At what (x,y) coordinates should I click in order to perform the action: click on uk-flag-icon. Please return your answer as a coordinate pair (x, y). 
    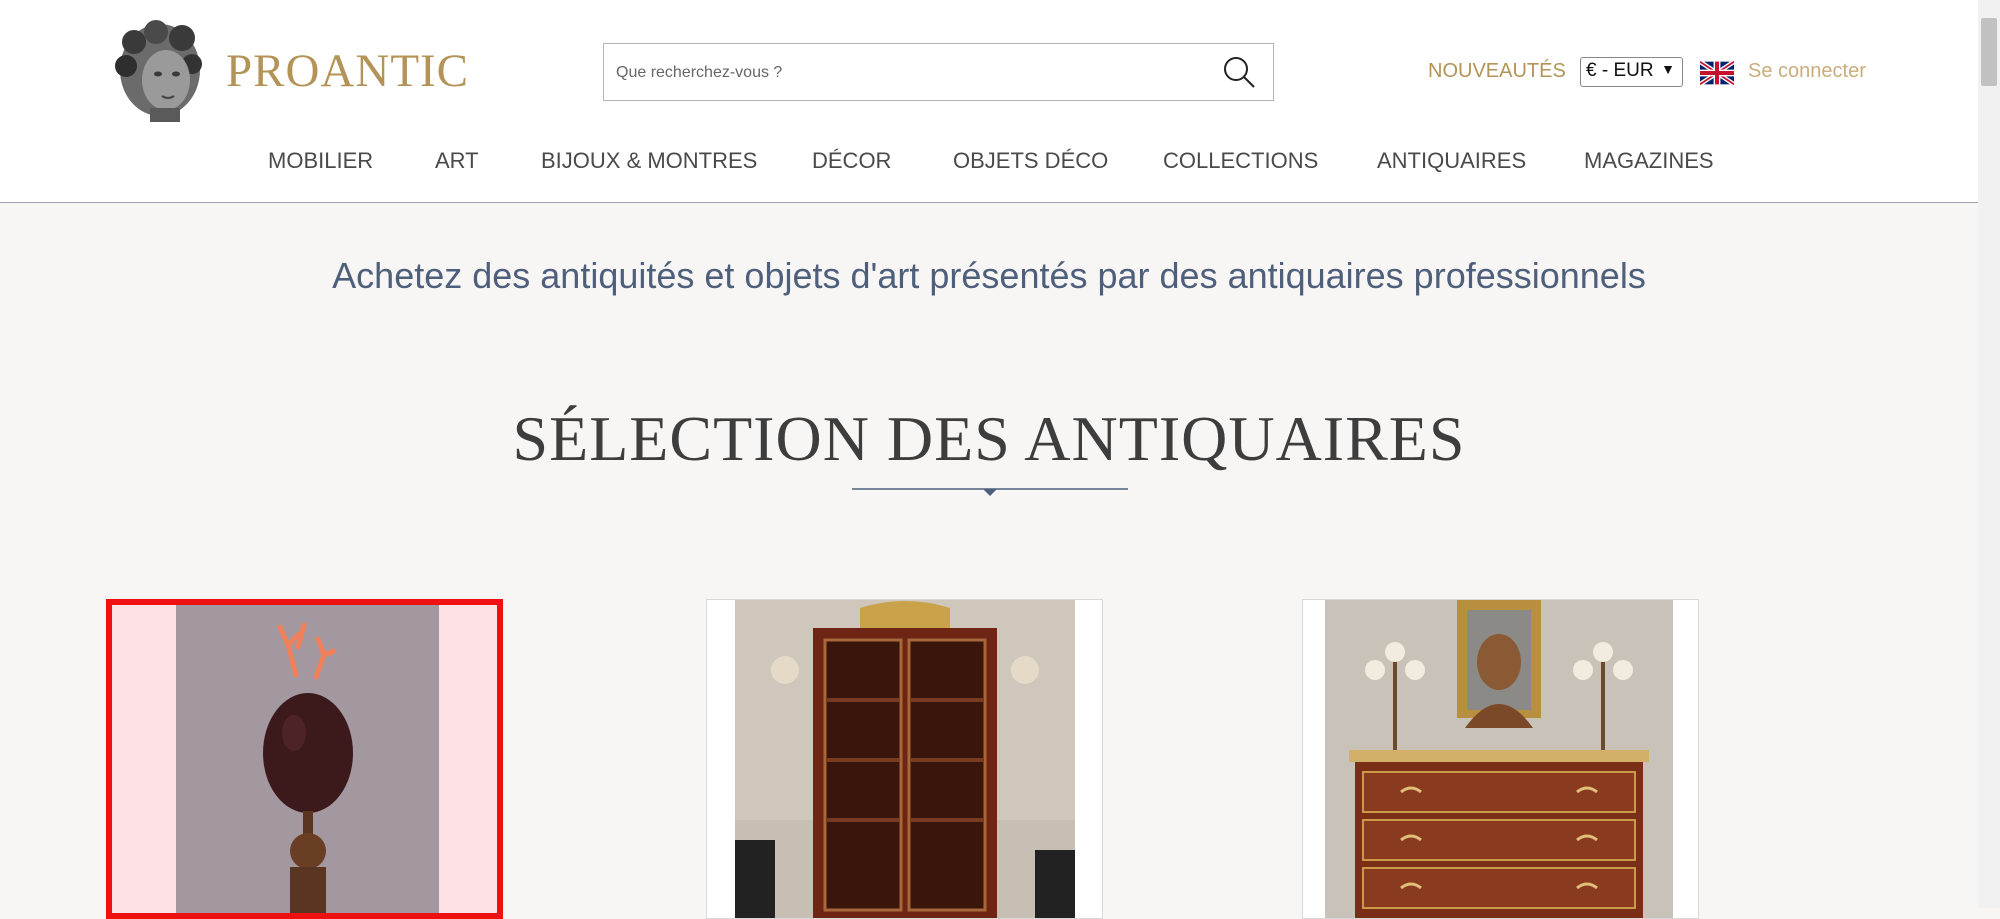
    Looking at the image, I should click on (1717, 73).